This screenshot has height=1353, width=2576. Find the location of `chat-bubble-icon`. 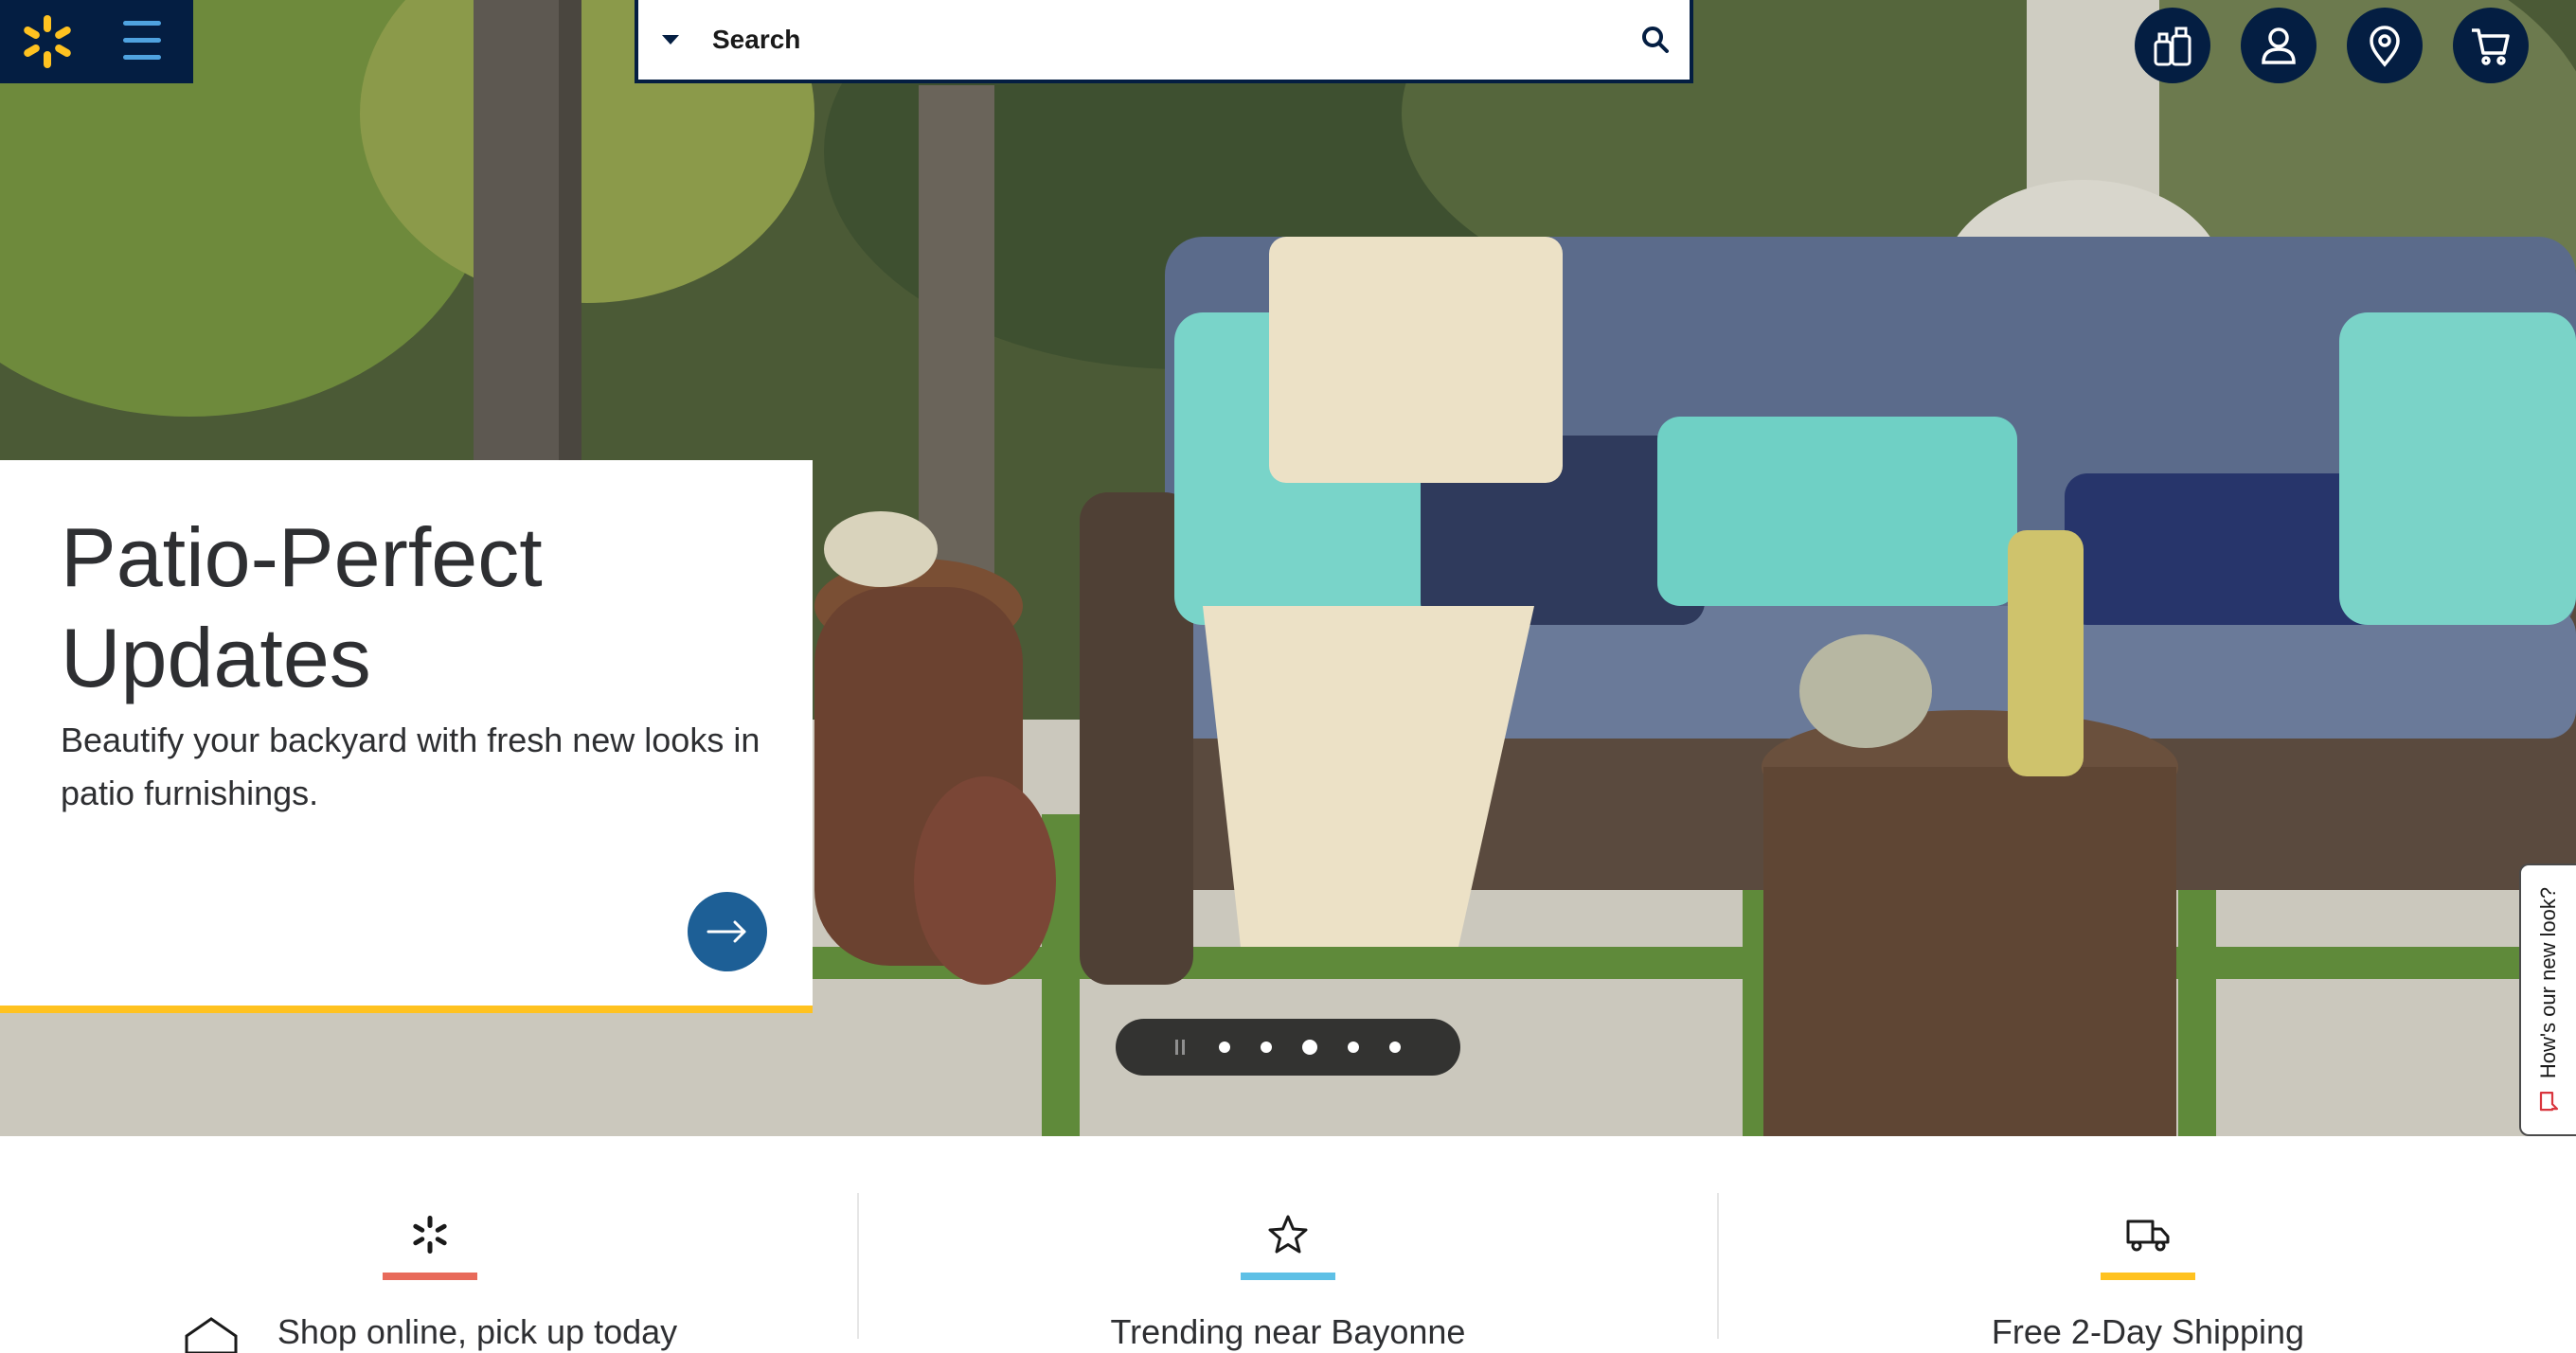

chat-bubble-icon is located at coordinates (2549, 1102).